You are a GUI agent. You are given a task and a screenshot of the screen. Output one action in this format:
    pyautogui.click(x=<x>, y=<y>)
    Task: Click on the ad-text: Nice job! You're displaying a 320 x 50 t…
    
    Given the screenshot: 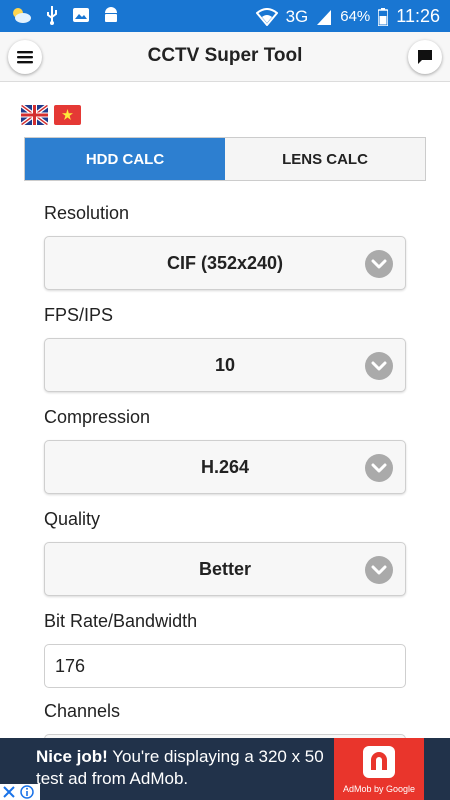 What is the action you would take?
    pyautogui.click(x=181, y=768)
    